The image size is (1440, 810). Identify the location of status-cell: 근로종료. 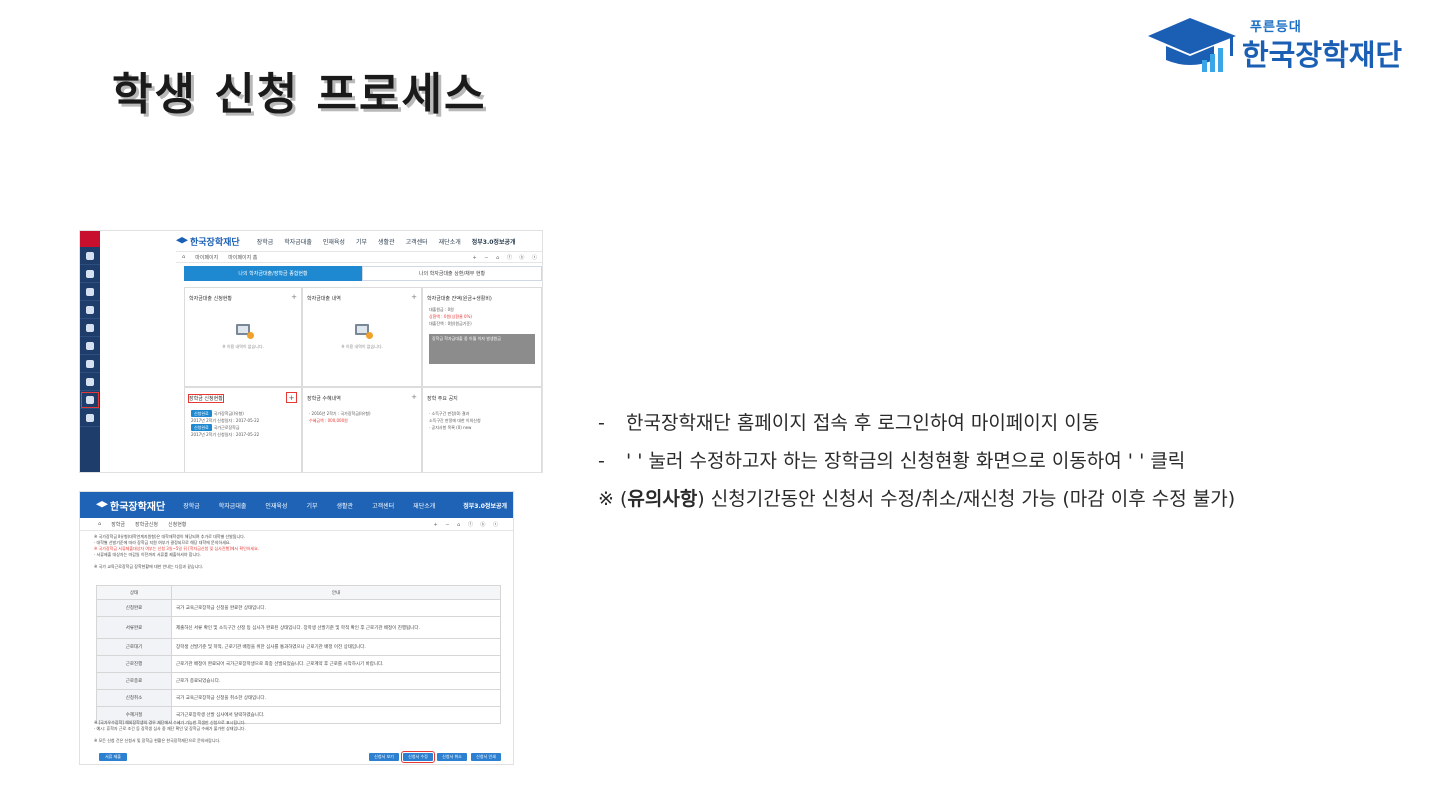
(134, 681).